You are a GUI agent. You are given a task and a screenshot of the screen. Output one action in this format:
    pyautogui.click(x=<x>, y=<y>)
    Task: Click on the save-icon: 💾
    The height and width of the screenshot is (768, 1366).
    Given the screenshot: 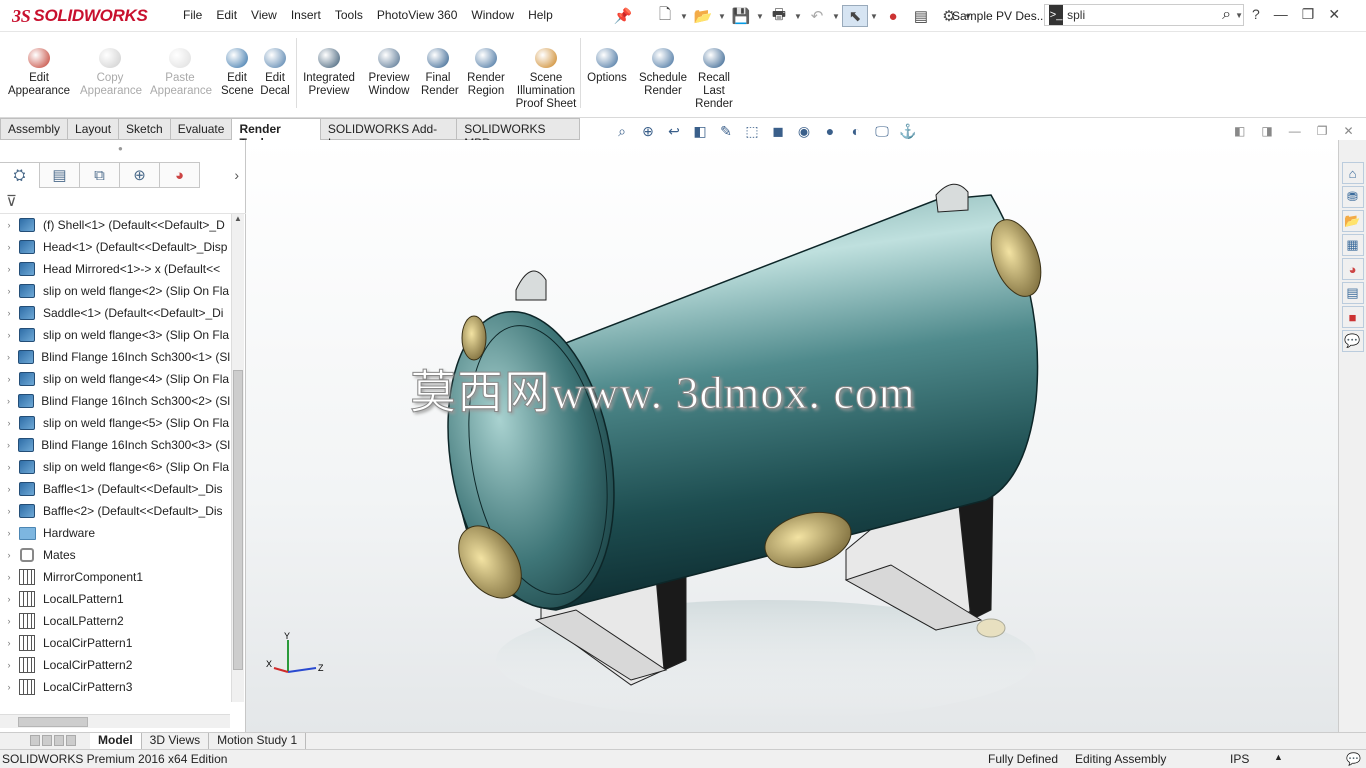 What is the action you would take?
    pyautogui.click(x=741, y=16)
    